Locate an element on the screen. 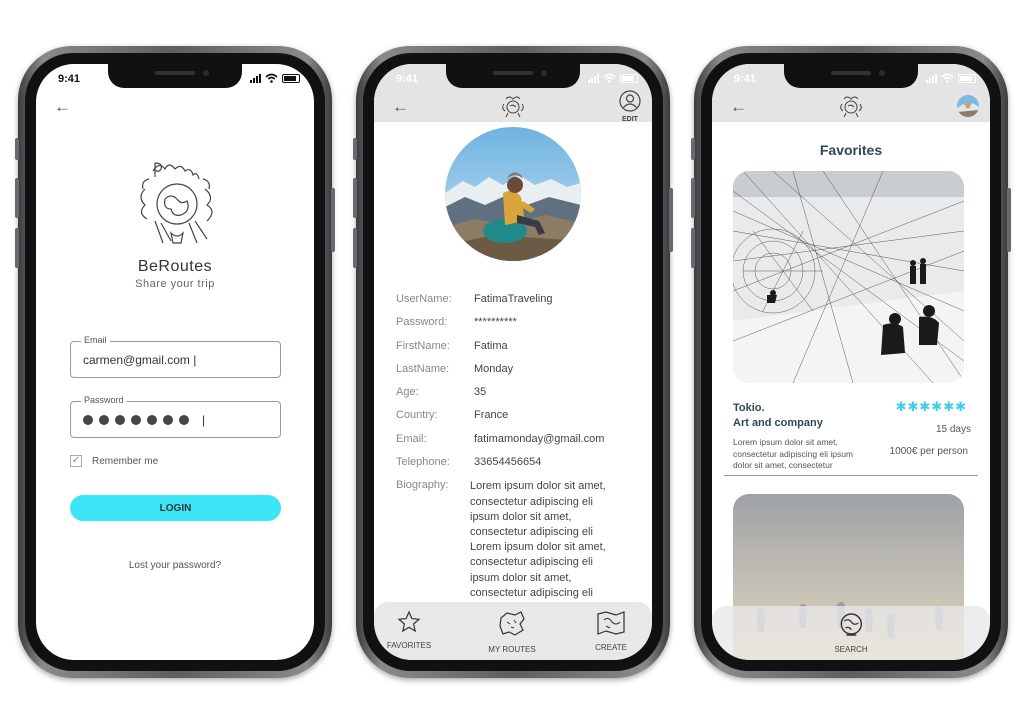  email-label: Email is located at coordinates (95, 340).